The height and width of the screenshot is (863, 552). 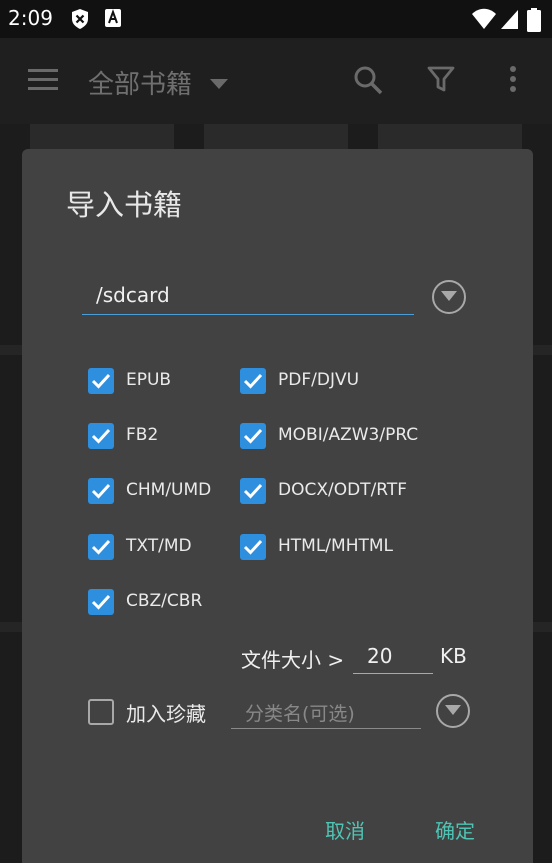 I want to click on app-bar: 全部书籍, so click(x=276, y=81).